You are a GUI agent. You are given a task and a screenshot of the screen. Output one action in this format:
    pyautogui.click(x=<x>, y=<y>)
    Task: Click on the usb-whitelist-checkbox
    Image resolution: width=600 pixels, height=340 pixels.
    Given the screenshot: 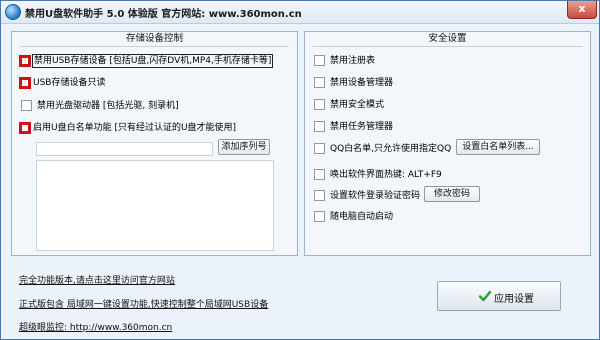 What is the action you would take?
    pyautogui.click(x=25, y=128)
    